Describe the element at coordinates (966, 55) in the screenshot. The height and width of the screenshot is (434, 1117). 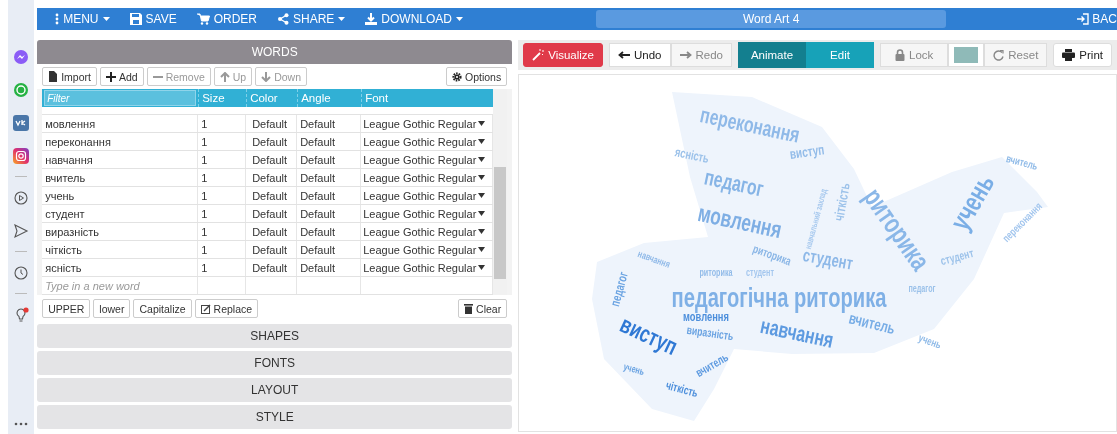
I see `color-swatch` at that location.